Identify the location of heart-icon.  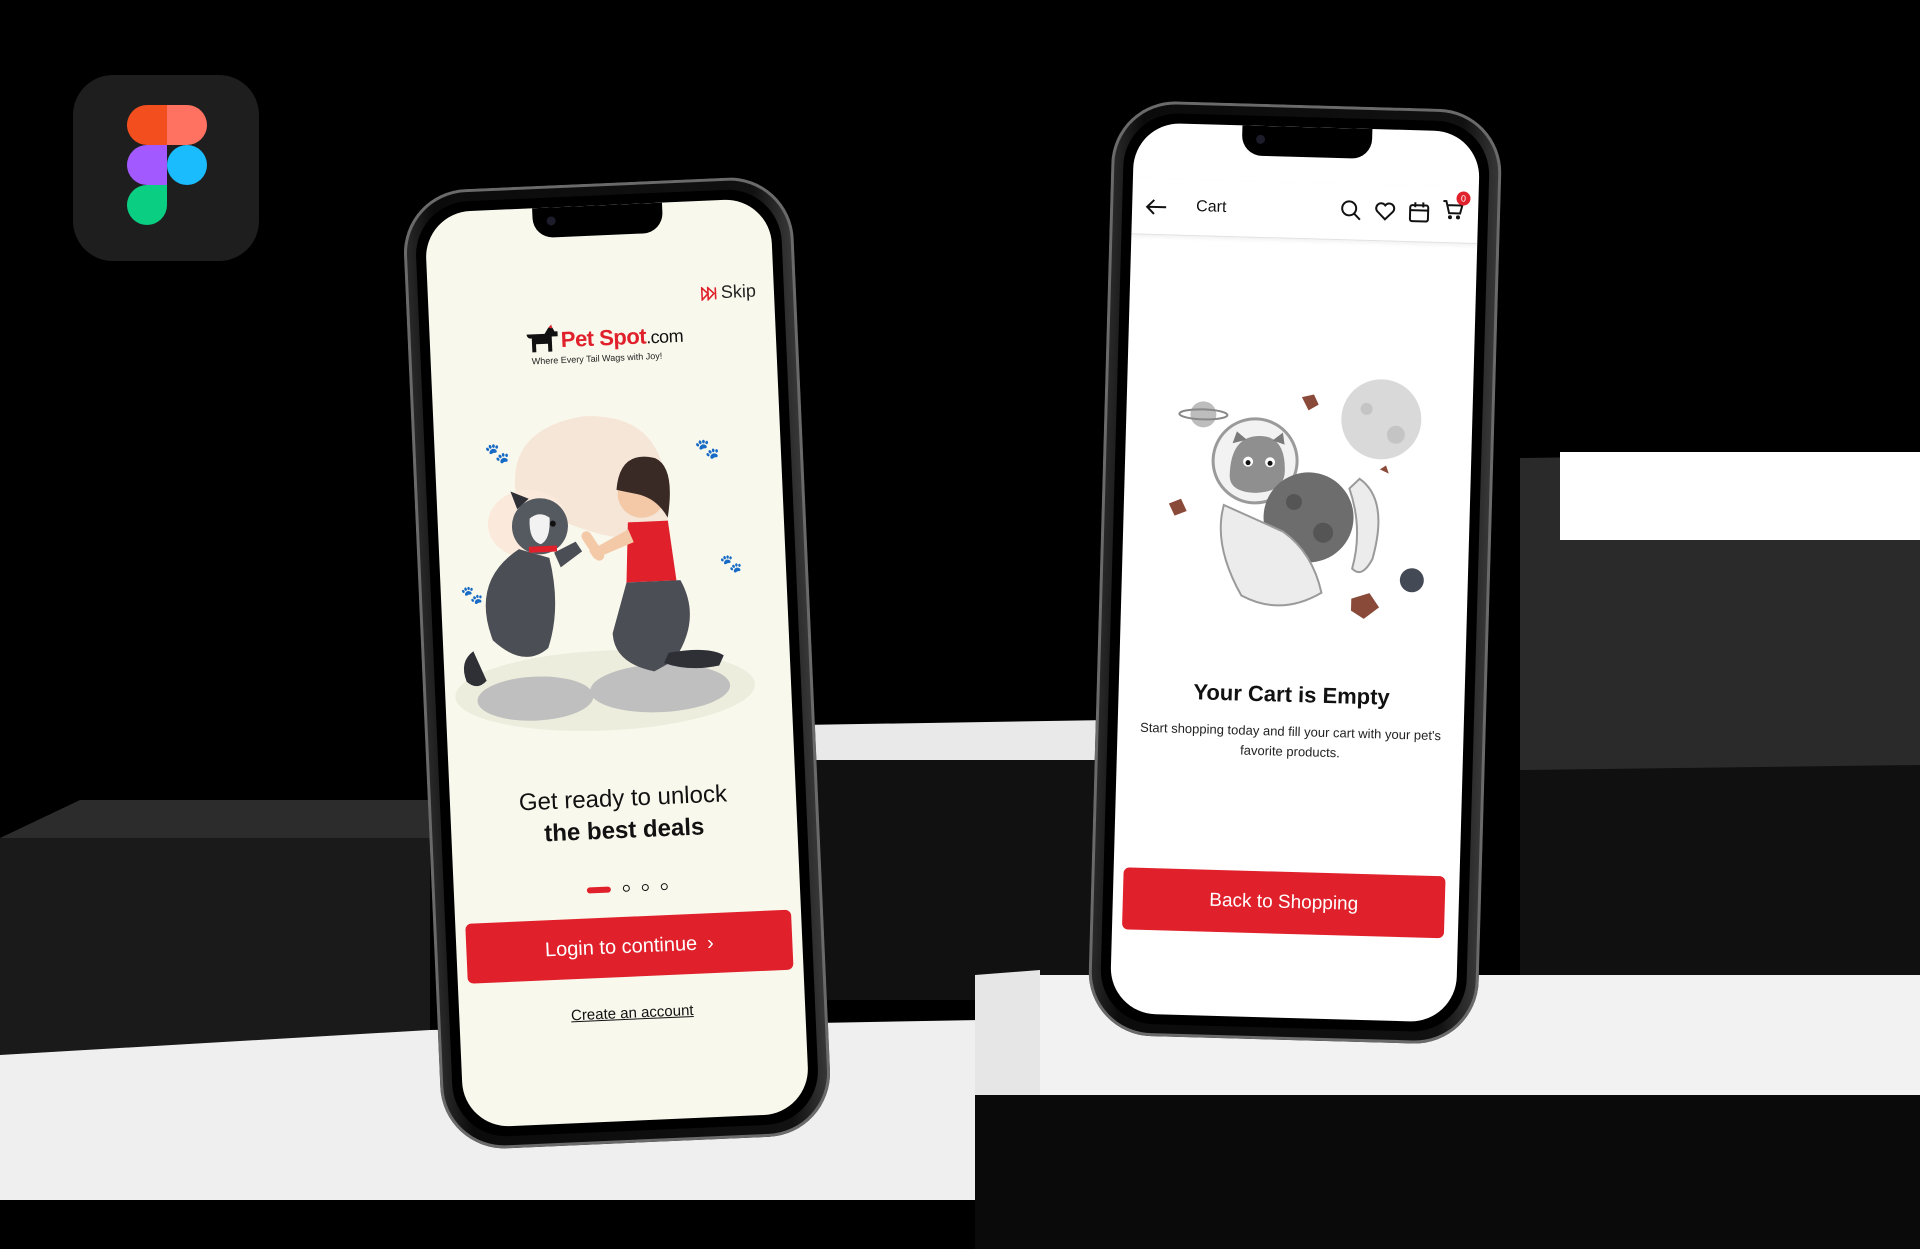
(1385, 211).